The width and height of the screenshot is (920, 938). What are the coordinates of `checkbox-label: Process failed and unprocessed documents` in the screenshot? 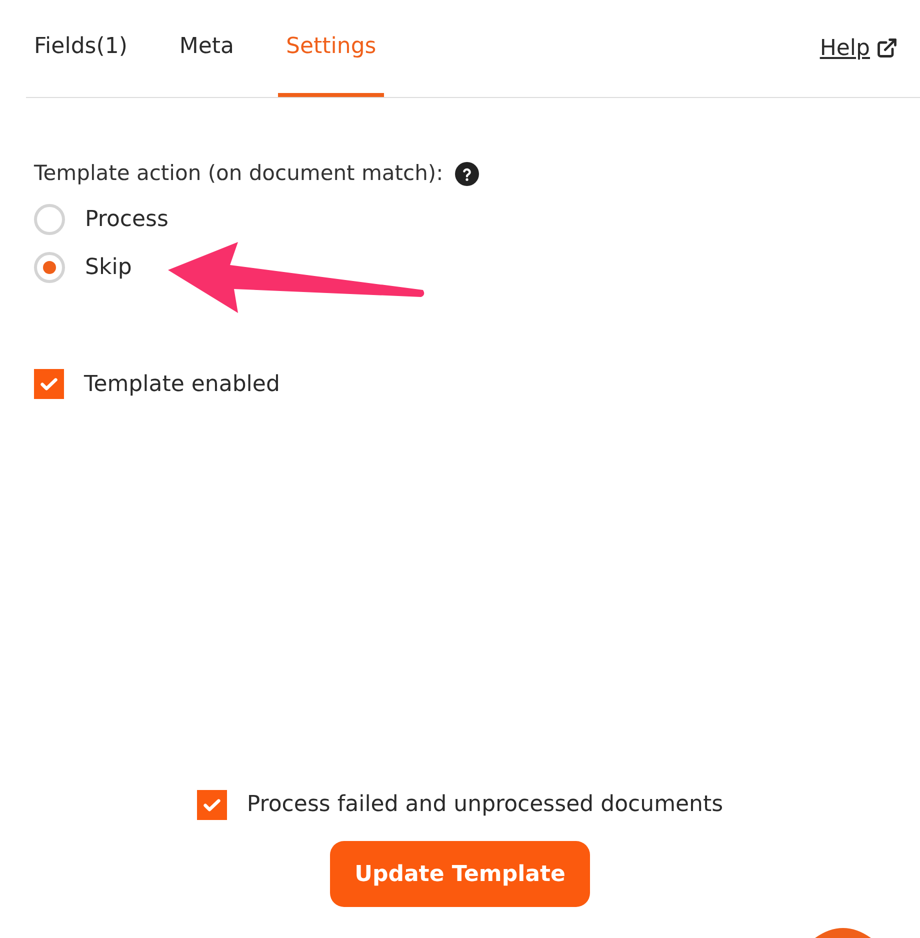 It's located at (485, 805).